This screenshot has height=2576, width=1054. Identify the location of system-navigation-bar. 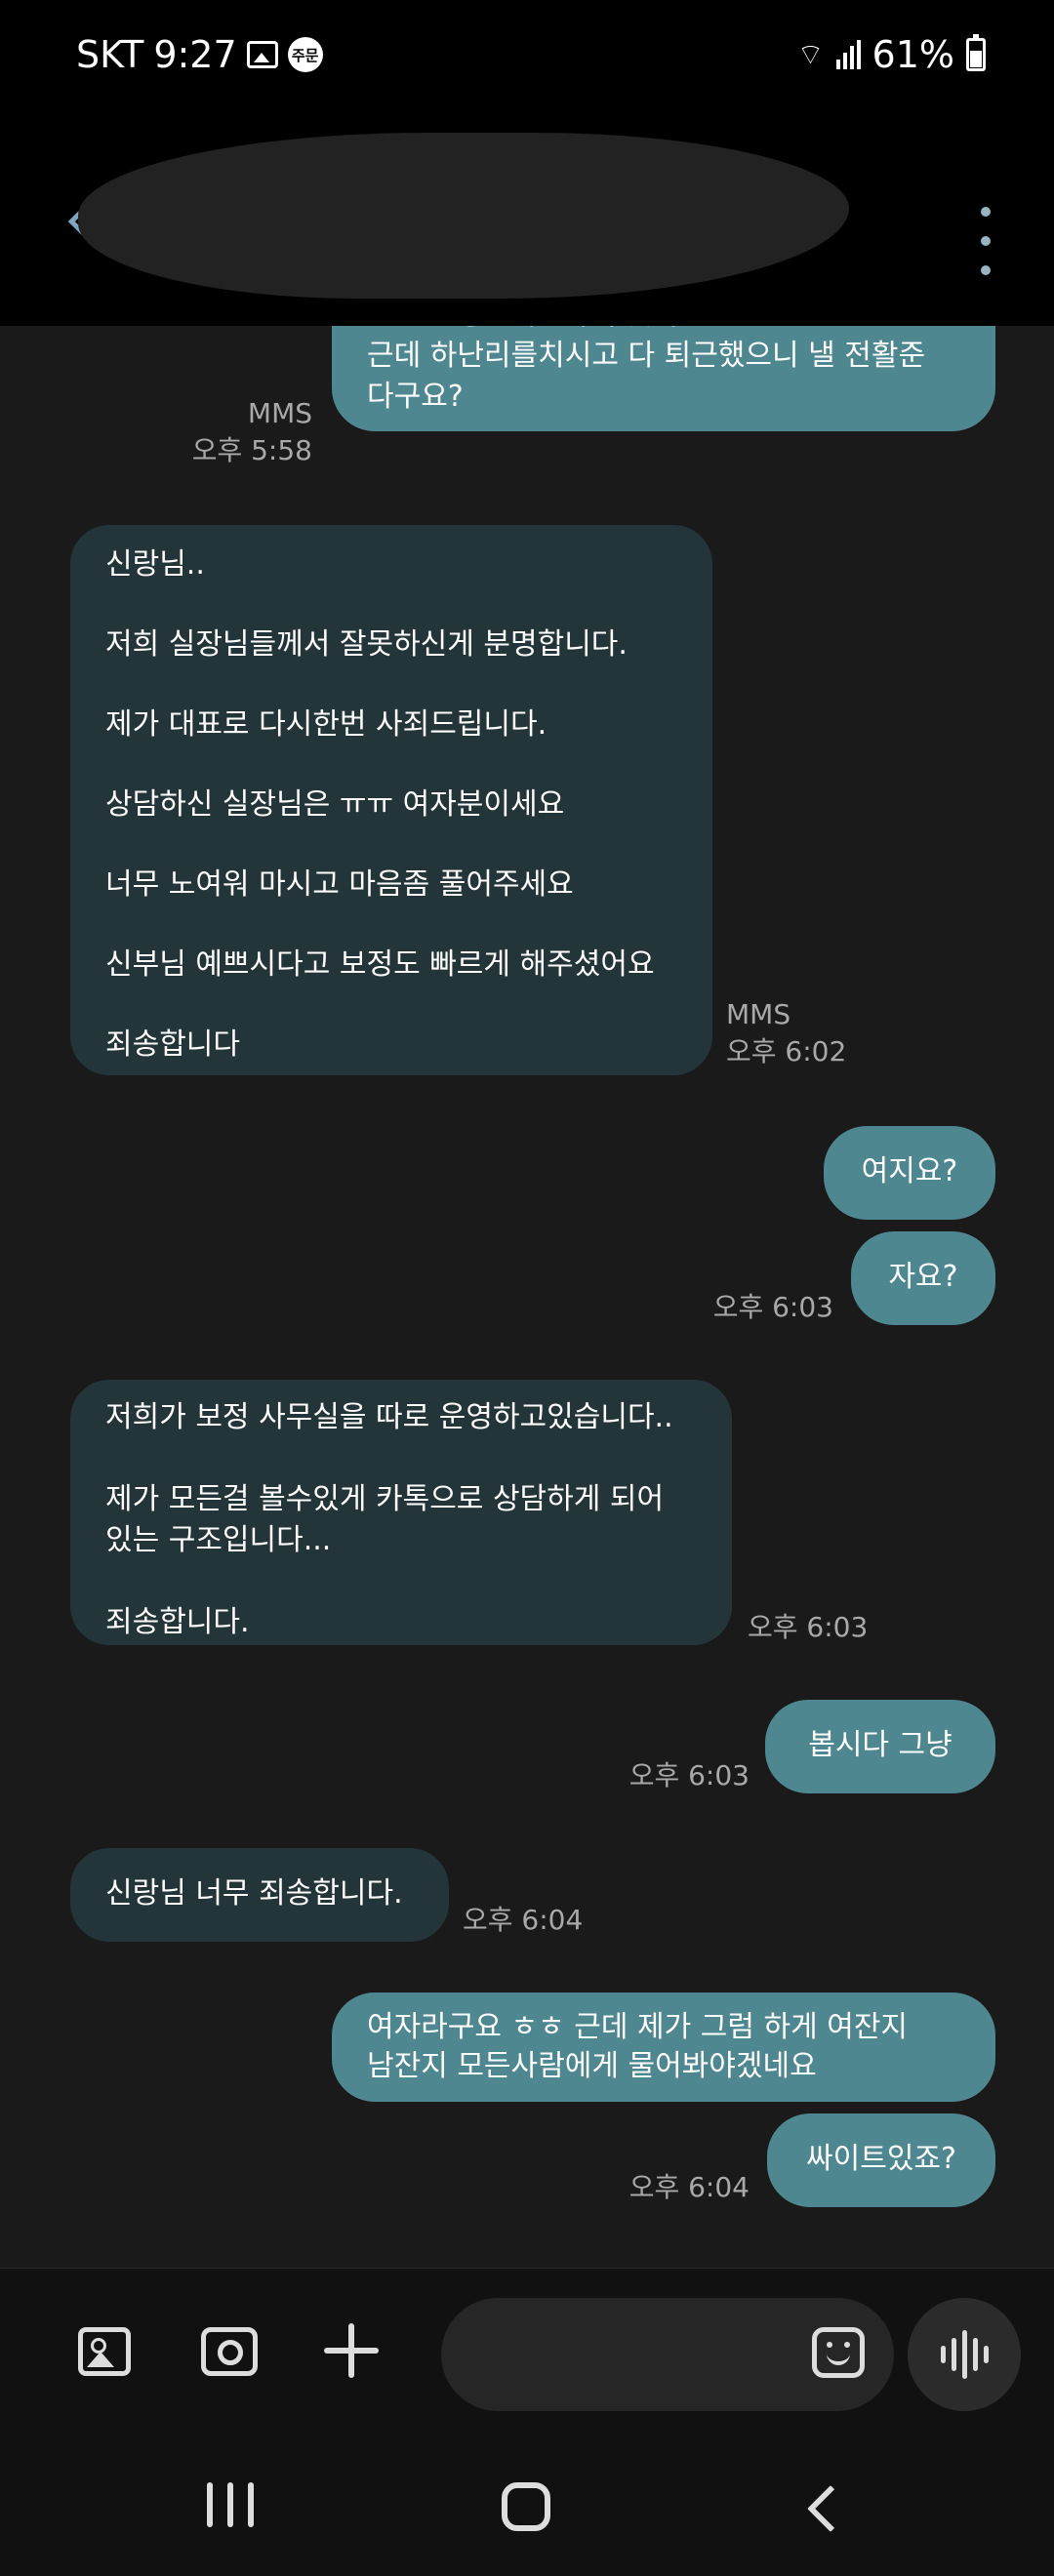
(527, 2507).